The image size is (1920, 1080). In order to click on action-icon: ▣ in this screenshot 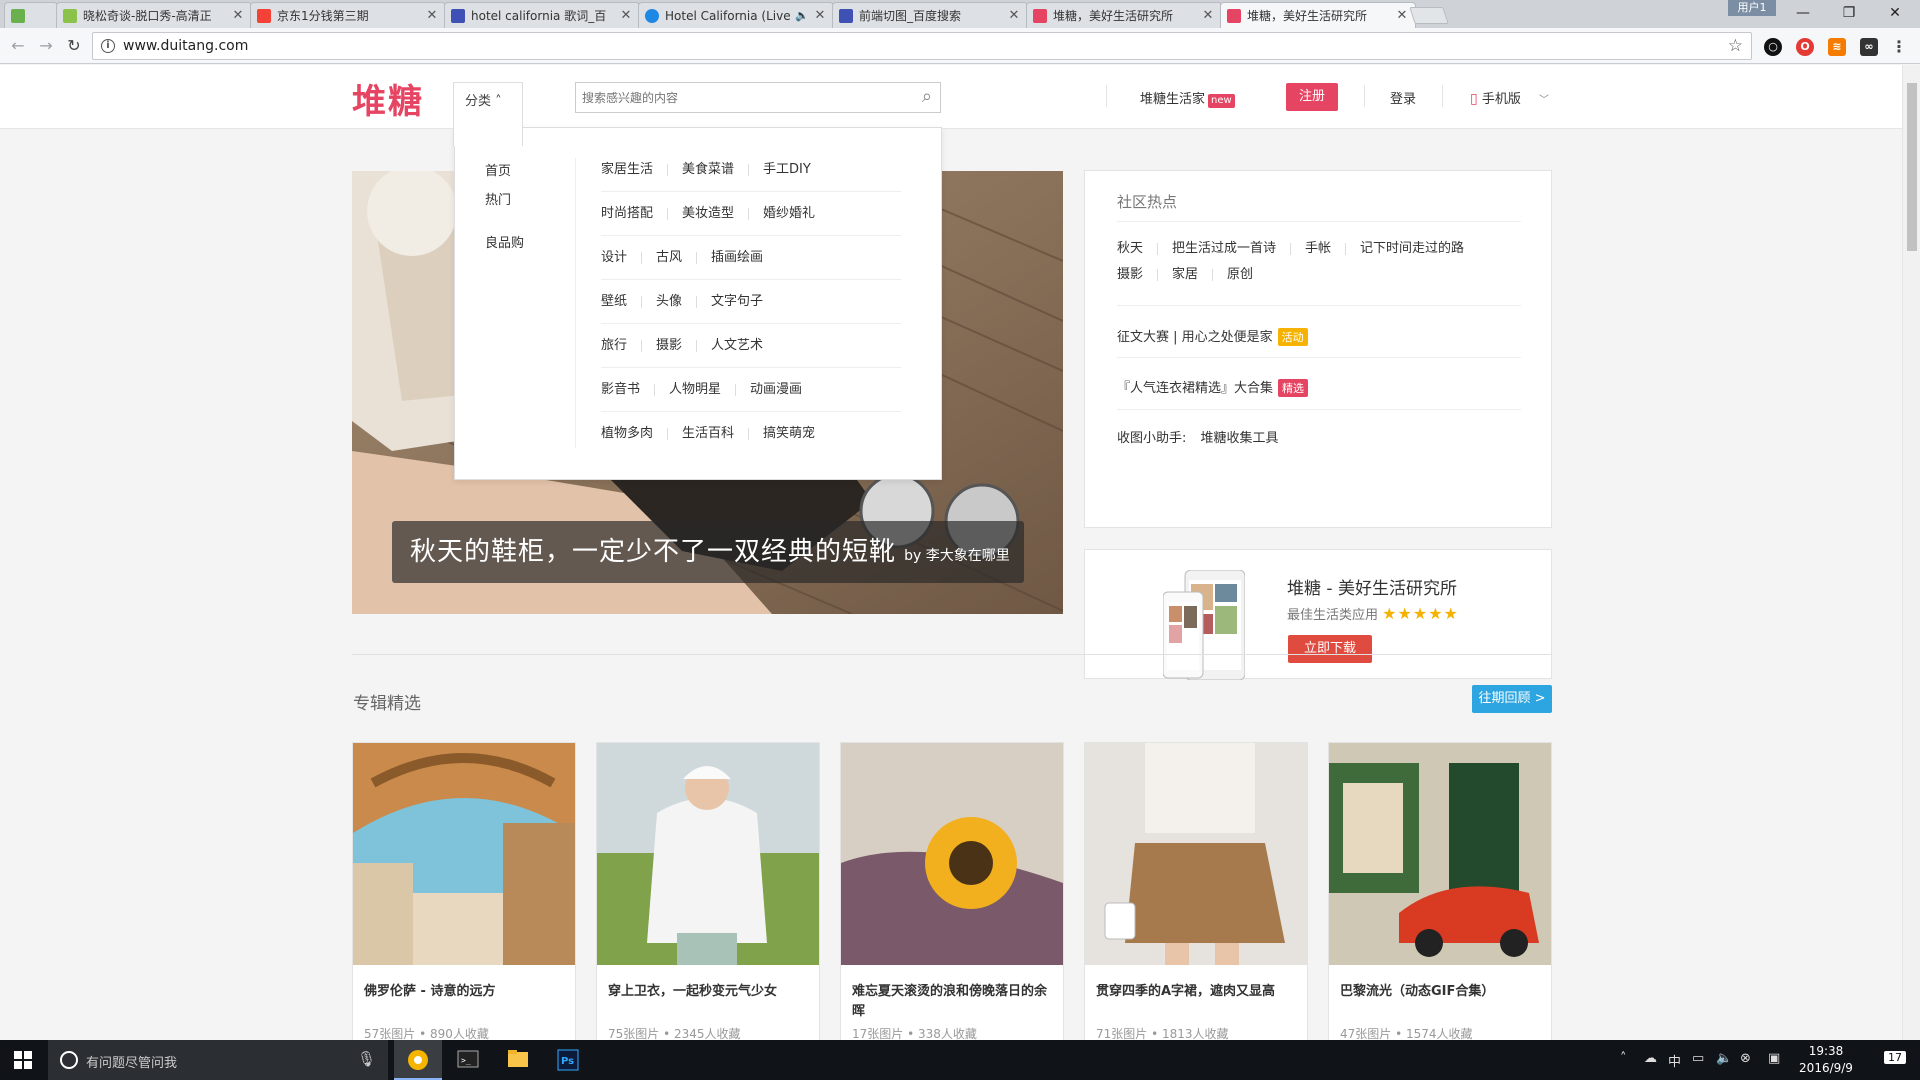, I will do `click(1774, 1058)`.